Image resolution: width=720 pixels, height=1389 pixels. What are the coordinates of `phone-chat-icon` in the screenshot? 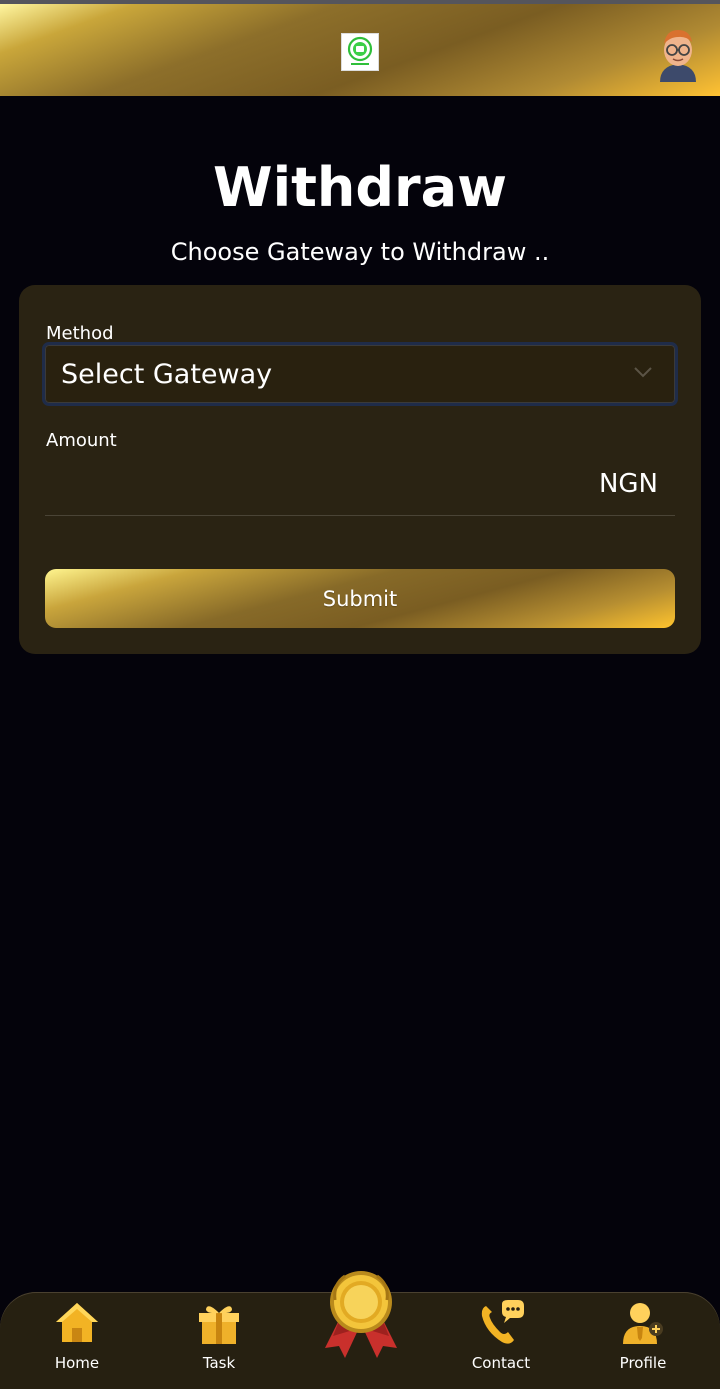 It's located at (502, 1322).